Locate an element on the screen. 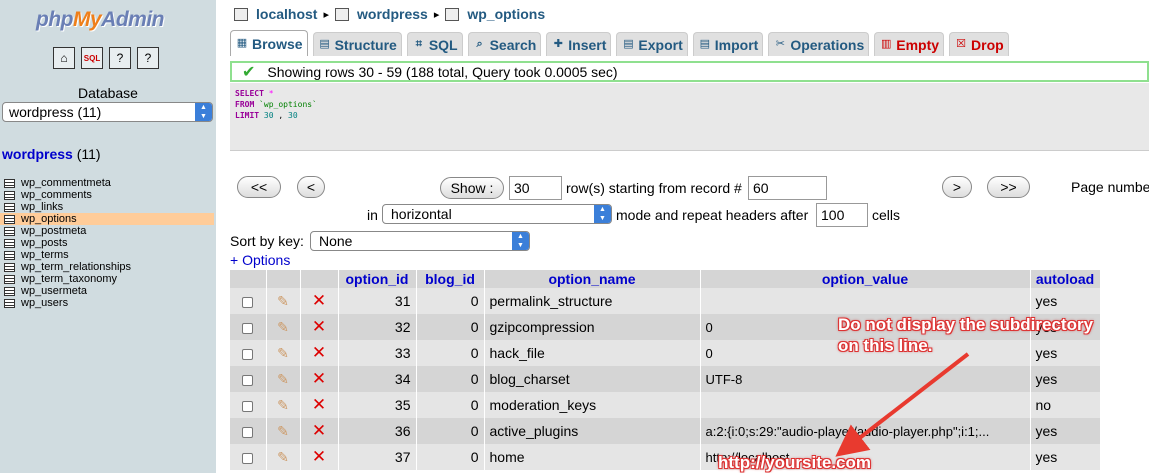  sidebar-table-item: wp_options is located at coordinates (107, 219).